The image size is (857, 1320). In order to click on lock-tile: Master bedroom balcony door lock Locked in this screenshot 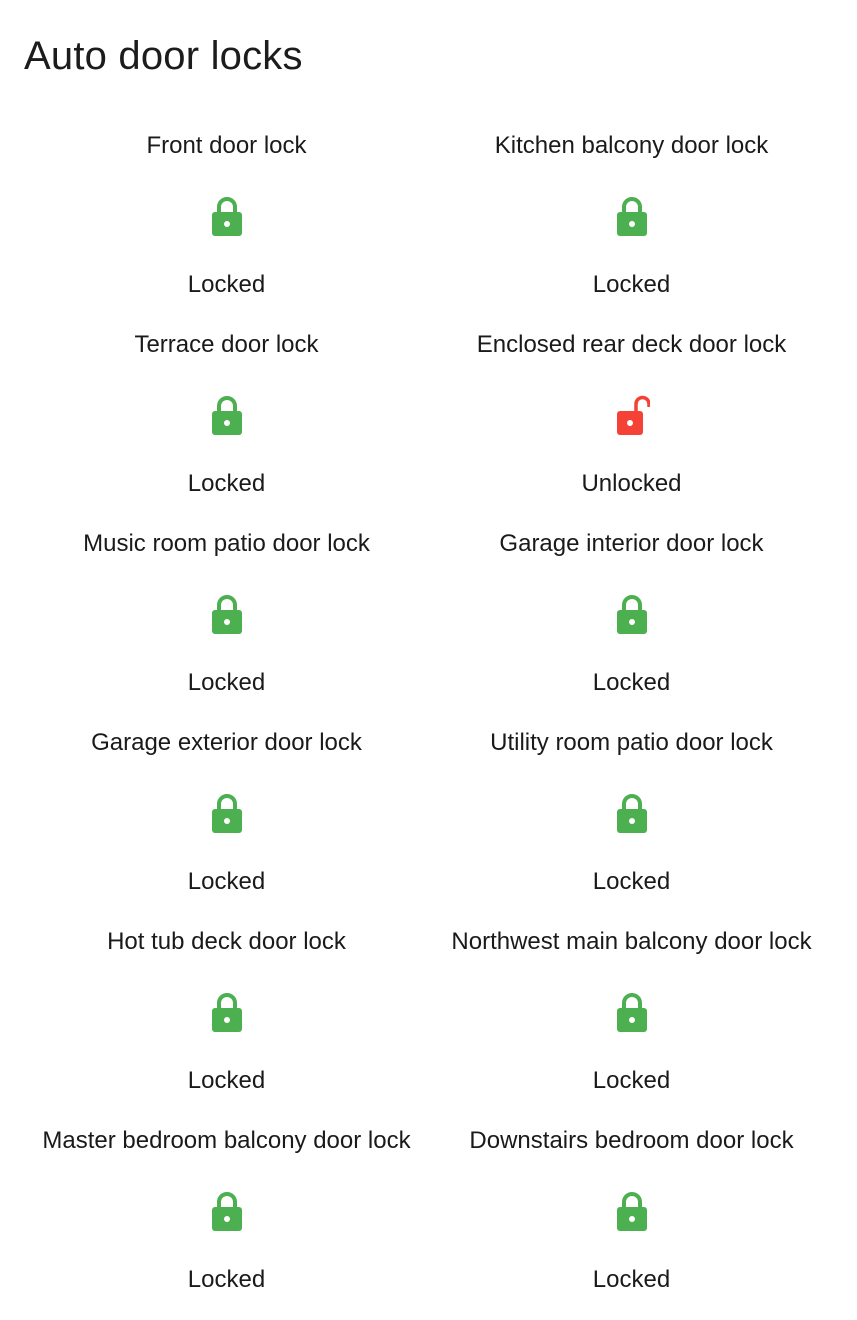, I will do `click(226, 1212)`.